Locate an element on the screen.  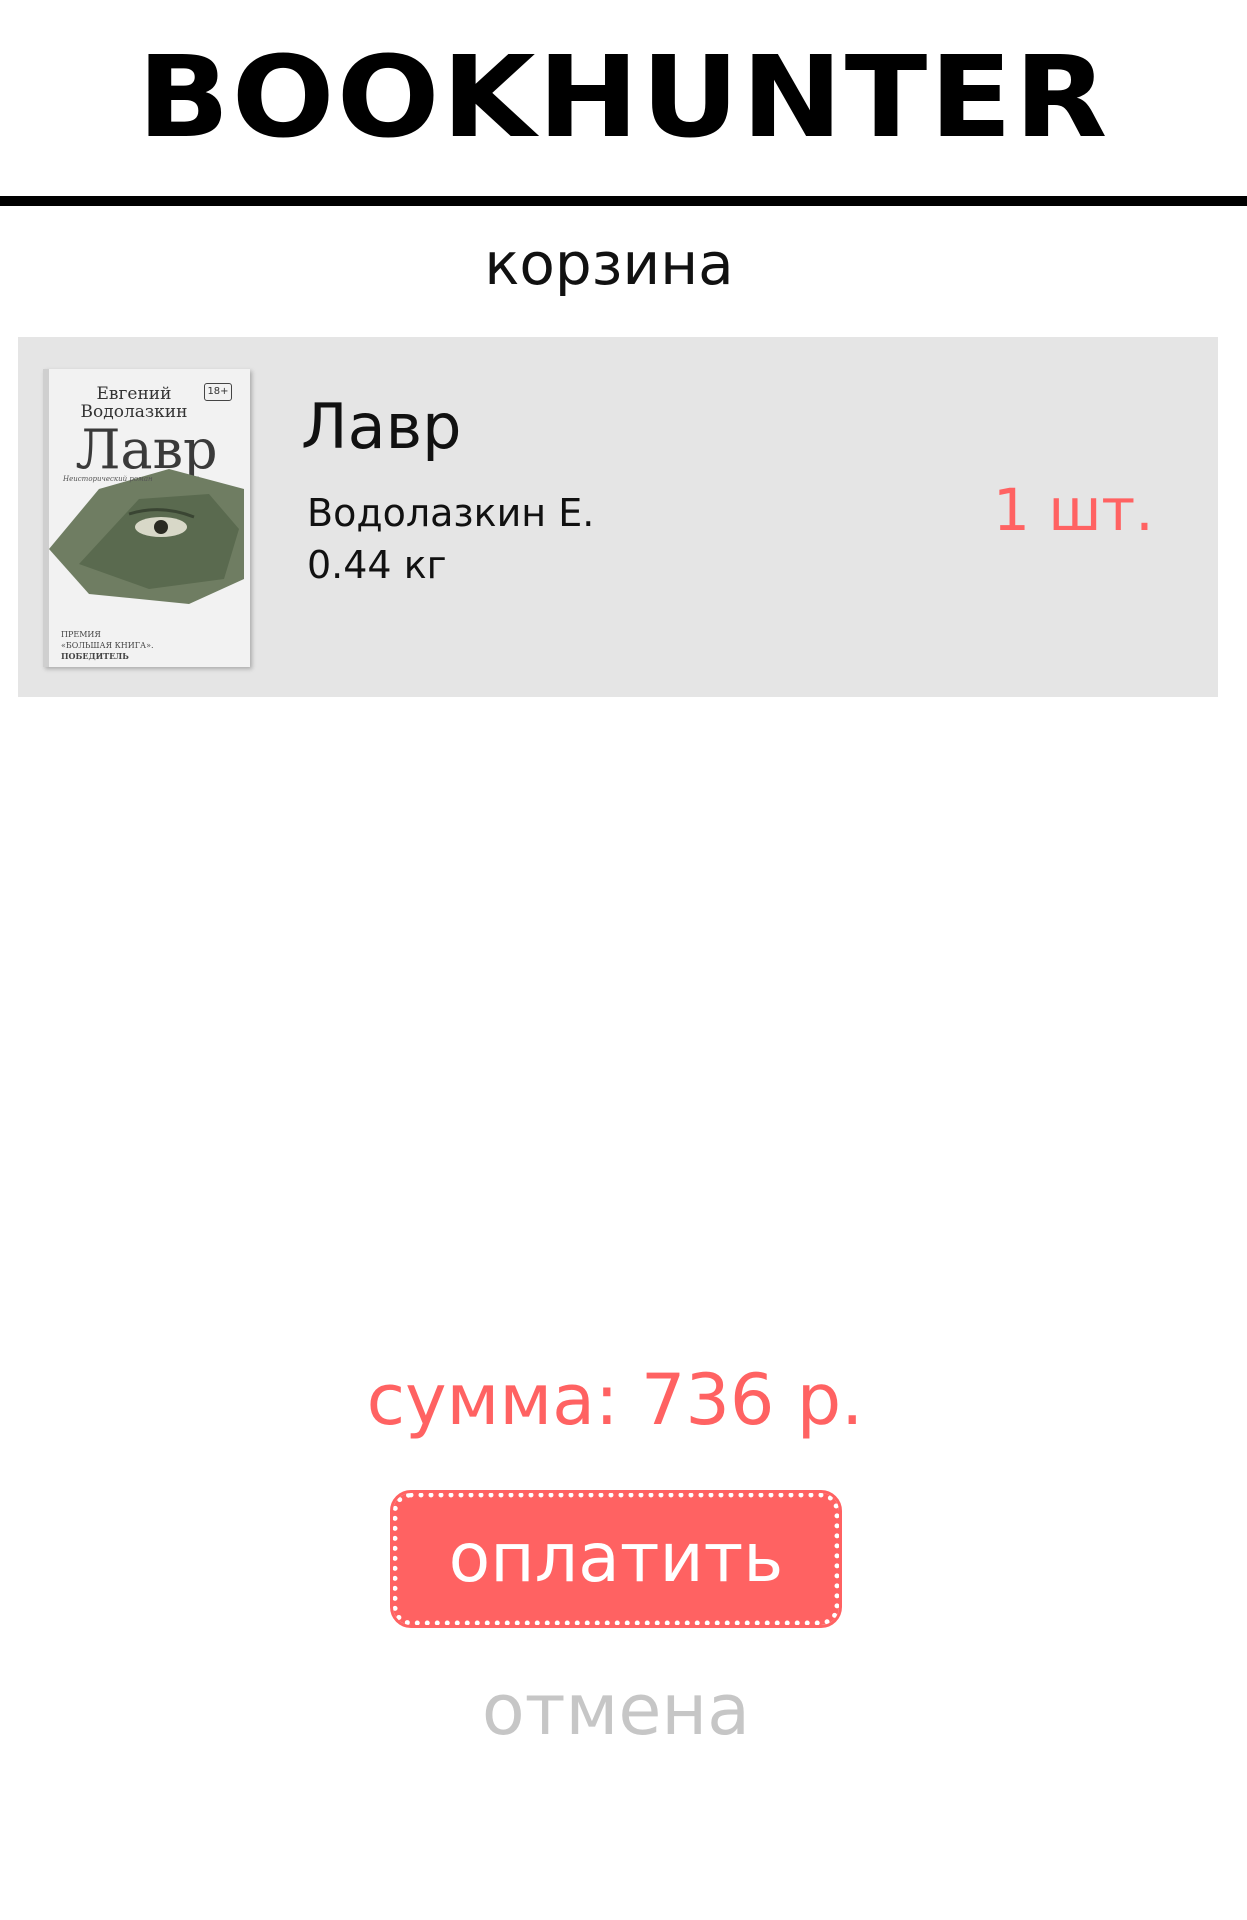
cover-subtitle: Неисторический роман is located at coordinates (108, 479).